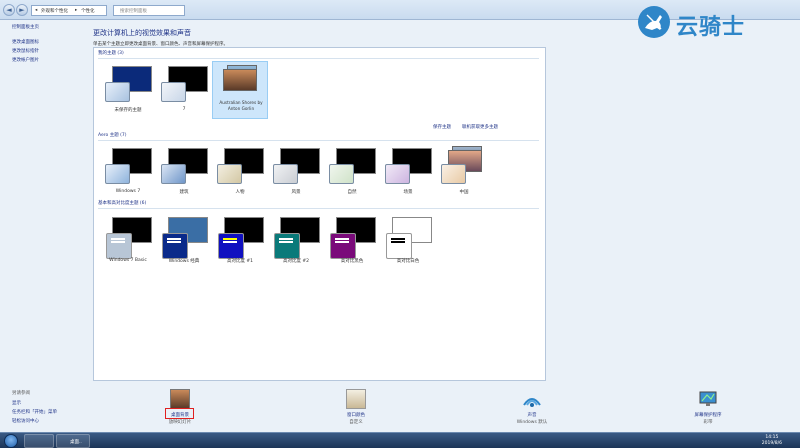 The width and height of the screenshot is (800, 448). What do you see at coordinates (711, 27) in the screenshot?
I see `watermark-text: 云骑士` at bounding box center [711, 27].